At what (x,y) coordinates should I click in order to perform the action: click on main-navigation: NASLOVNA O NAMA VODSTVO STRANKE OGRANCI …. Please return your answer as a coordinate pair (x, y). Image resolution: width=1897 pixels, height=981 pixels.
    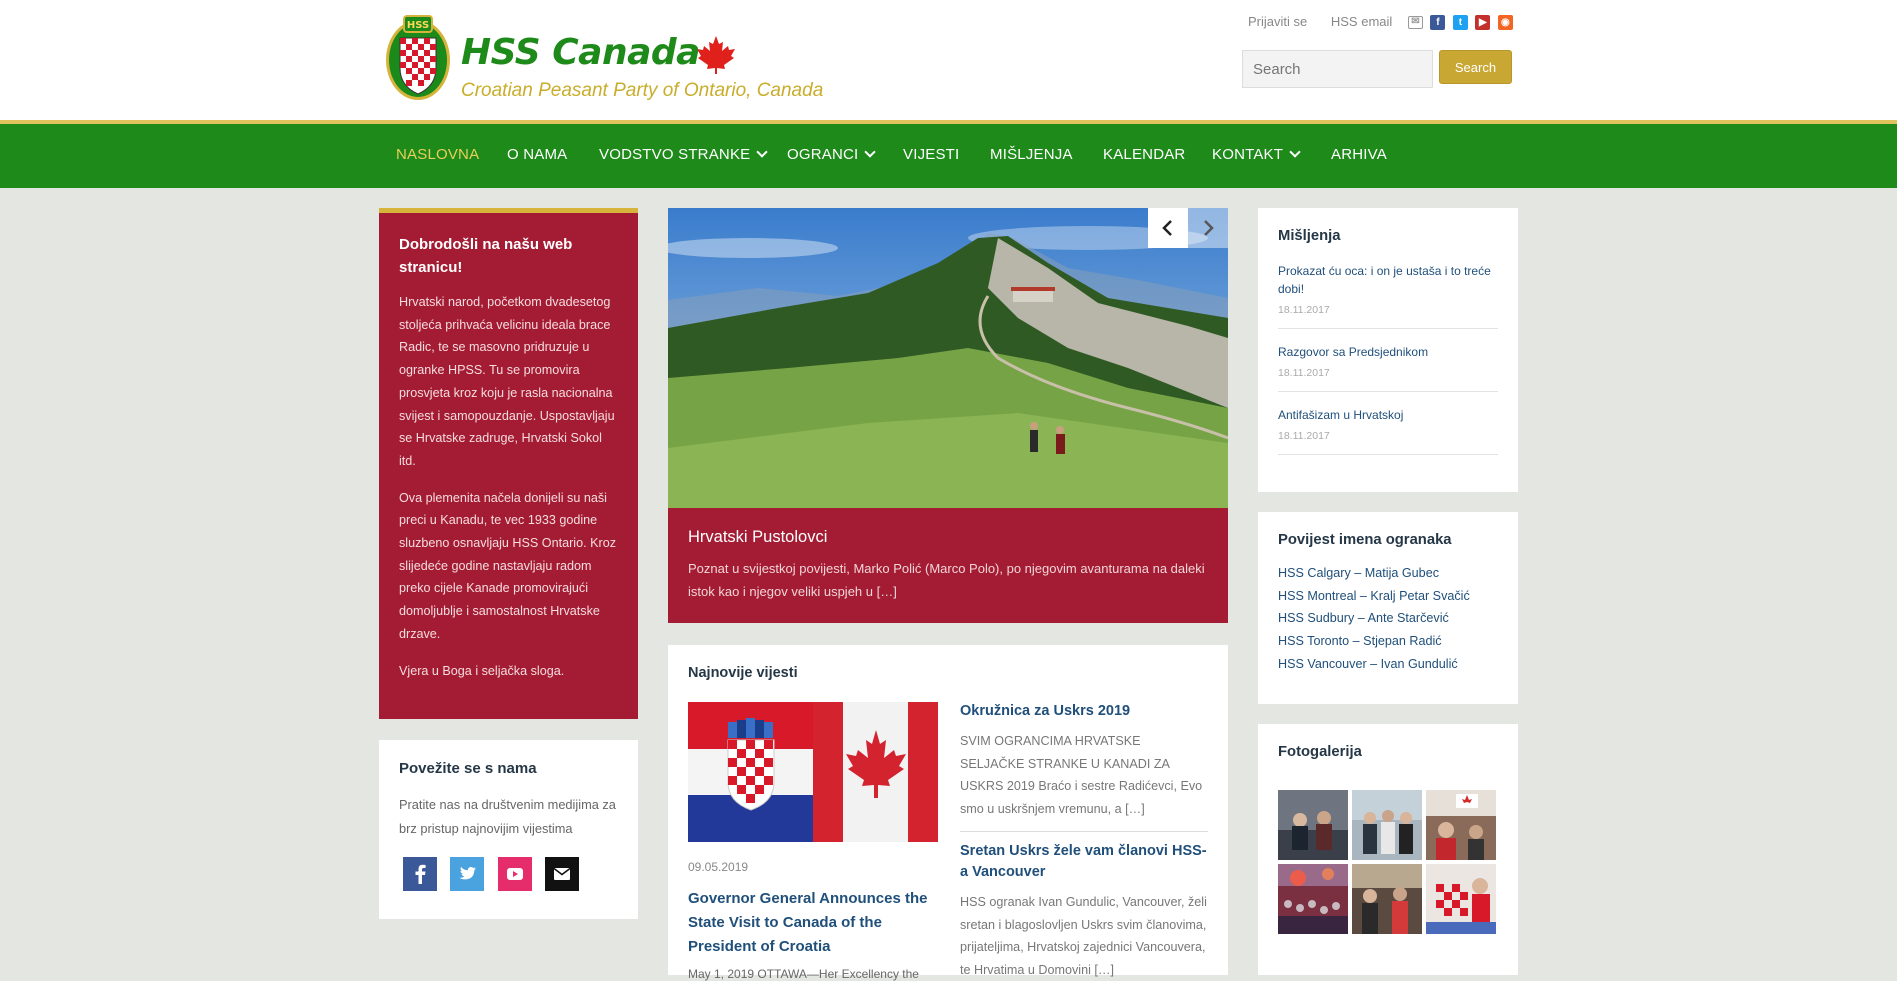
    Looking at the image, I should click on (948, 156).